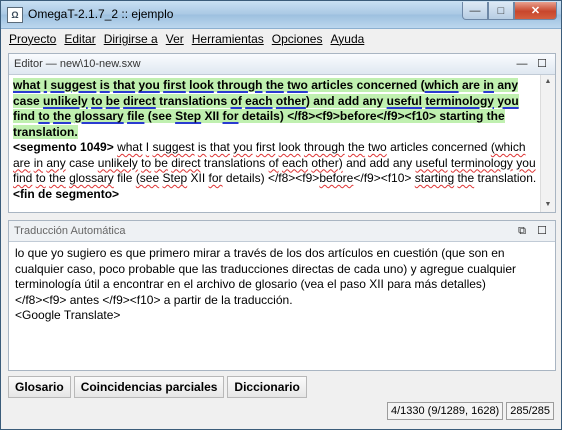 This screenshot has width=562, height=430. What do you see at coordinates (282, 64) in the screenshot?
I see `editor-pane-header: Editor — new\10-new.sxw — ☐` at bounding box center [282, 64].